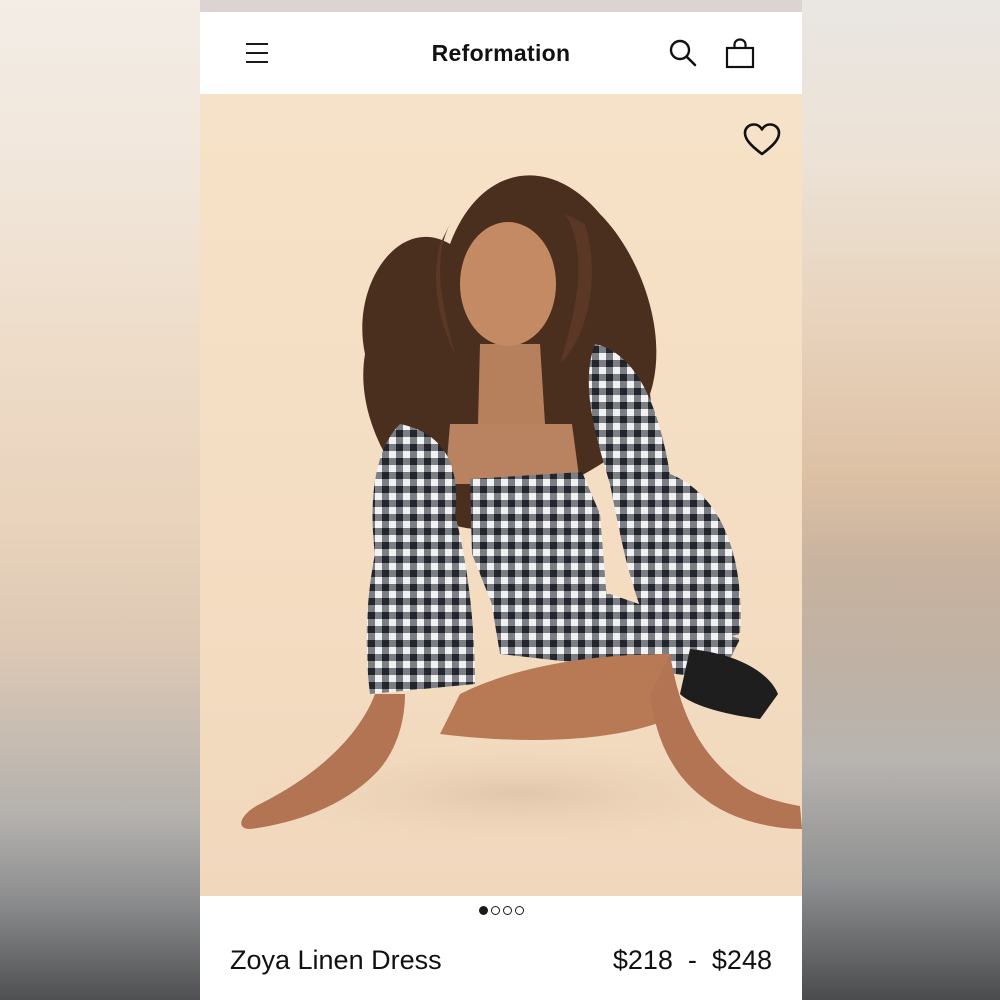 The height and width of the screenshot is (1000, 1000). I want to click on shopping-bag-button, so click(740, 54).